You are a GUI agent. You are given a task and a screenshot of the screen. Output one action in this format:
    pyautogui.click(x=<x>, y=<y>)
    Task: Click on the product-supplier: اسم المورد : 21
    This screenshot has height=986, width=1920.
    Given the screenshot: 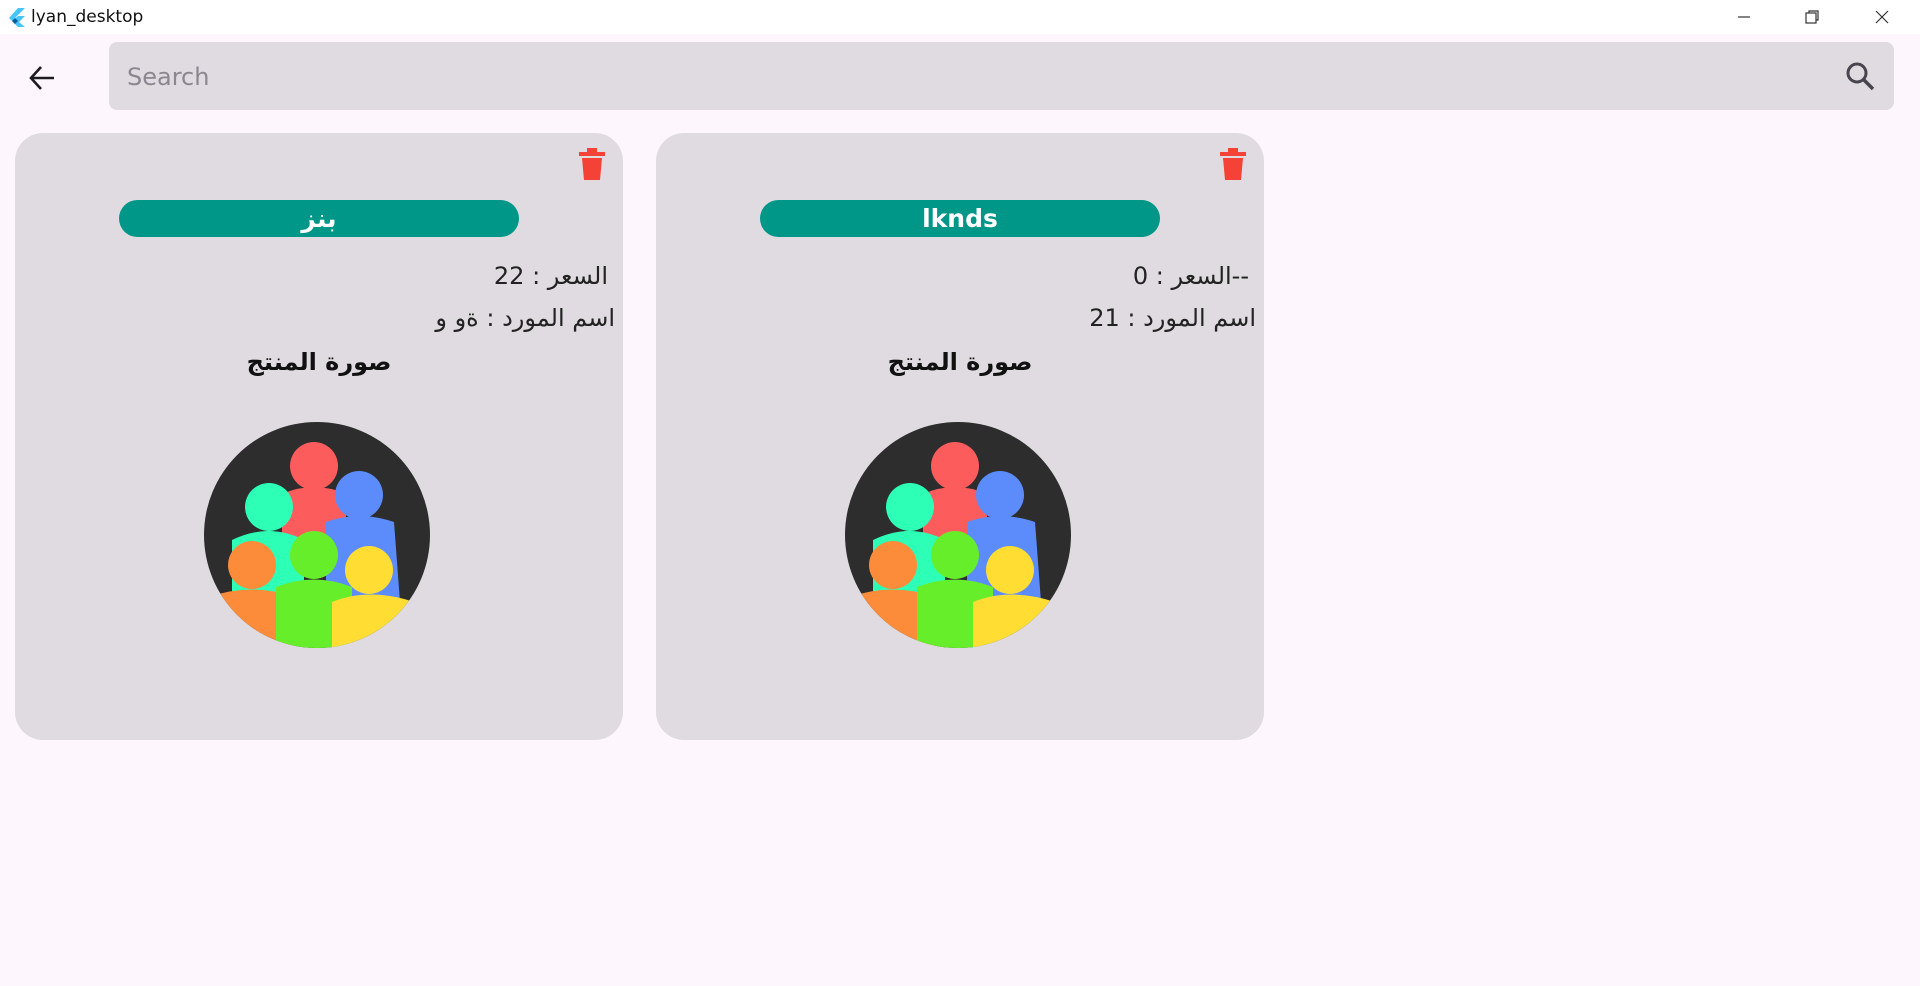 What is the action you would take?
    pyautogui.click(x=1172, y=318)
    